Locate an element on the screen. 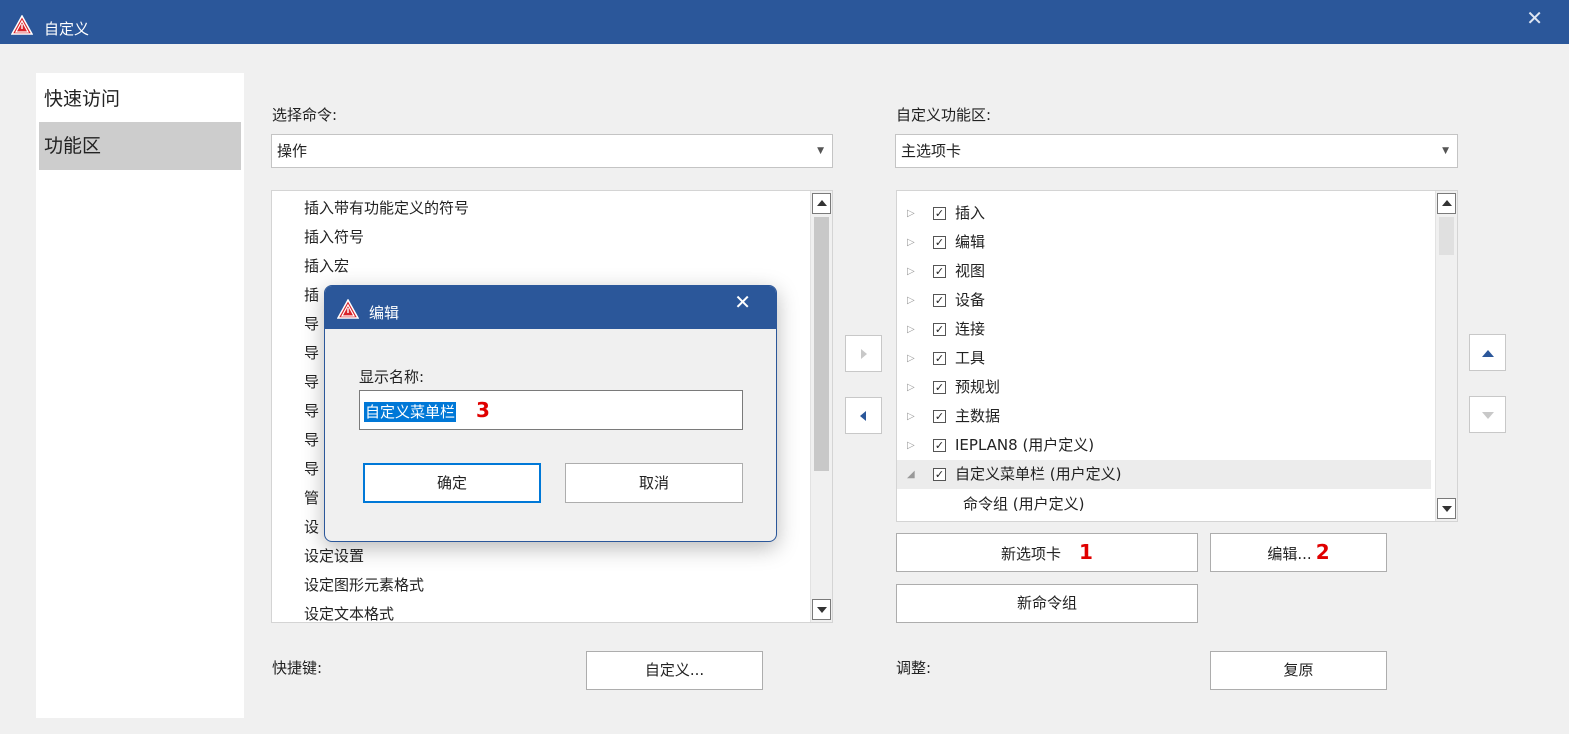 Image resolution: width=1569 pixels, height=734 pixels. display-name-value: 自定义菜单栏 is located at coordinates (410, 412).